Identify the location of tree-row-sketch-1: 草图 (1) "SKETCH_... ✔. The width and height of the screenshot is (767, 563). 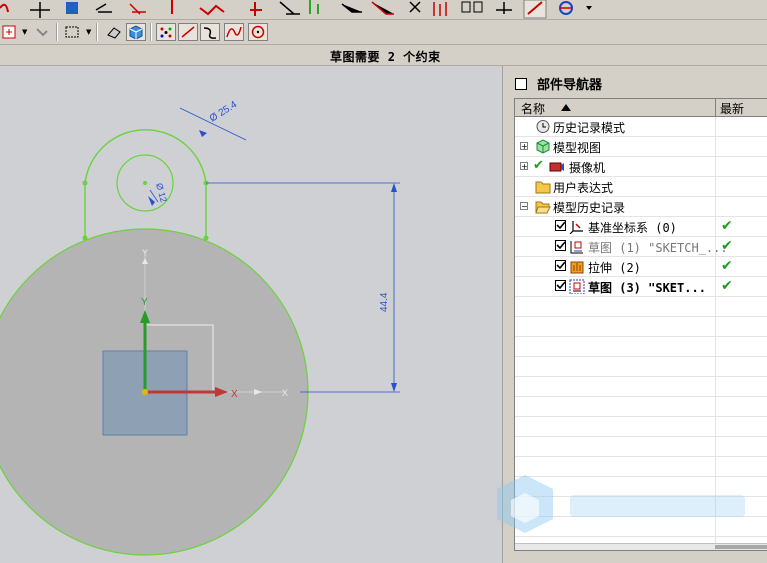
(641, 247).